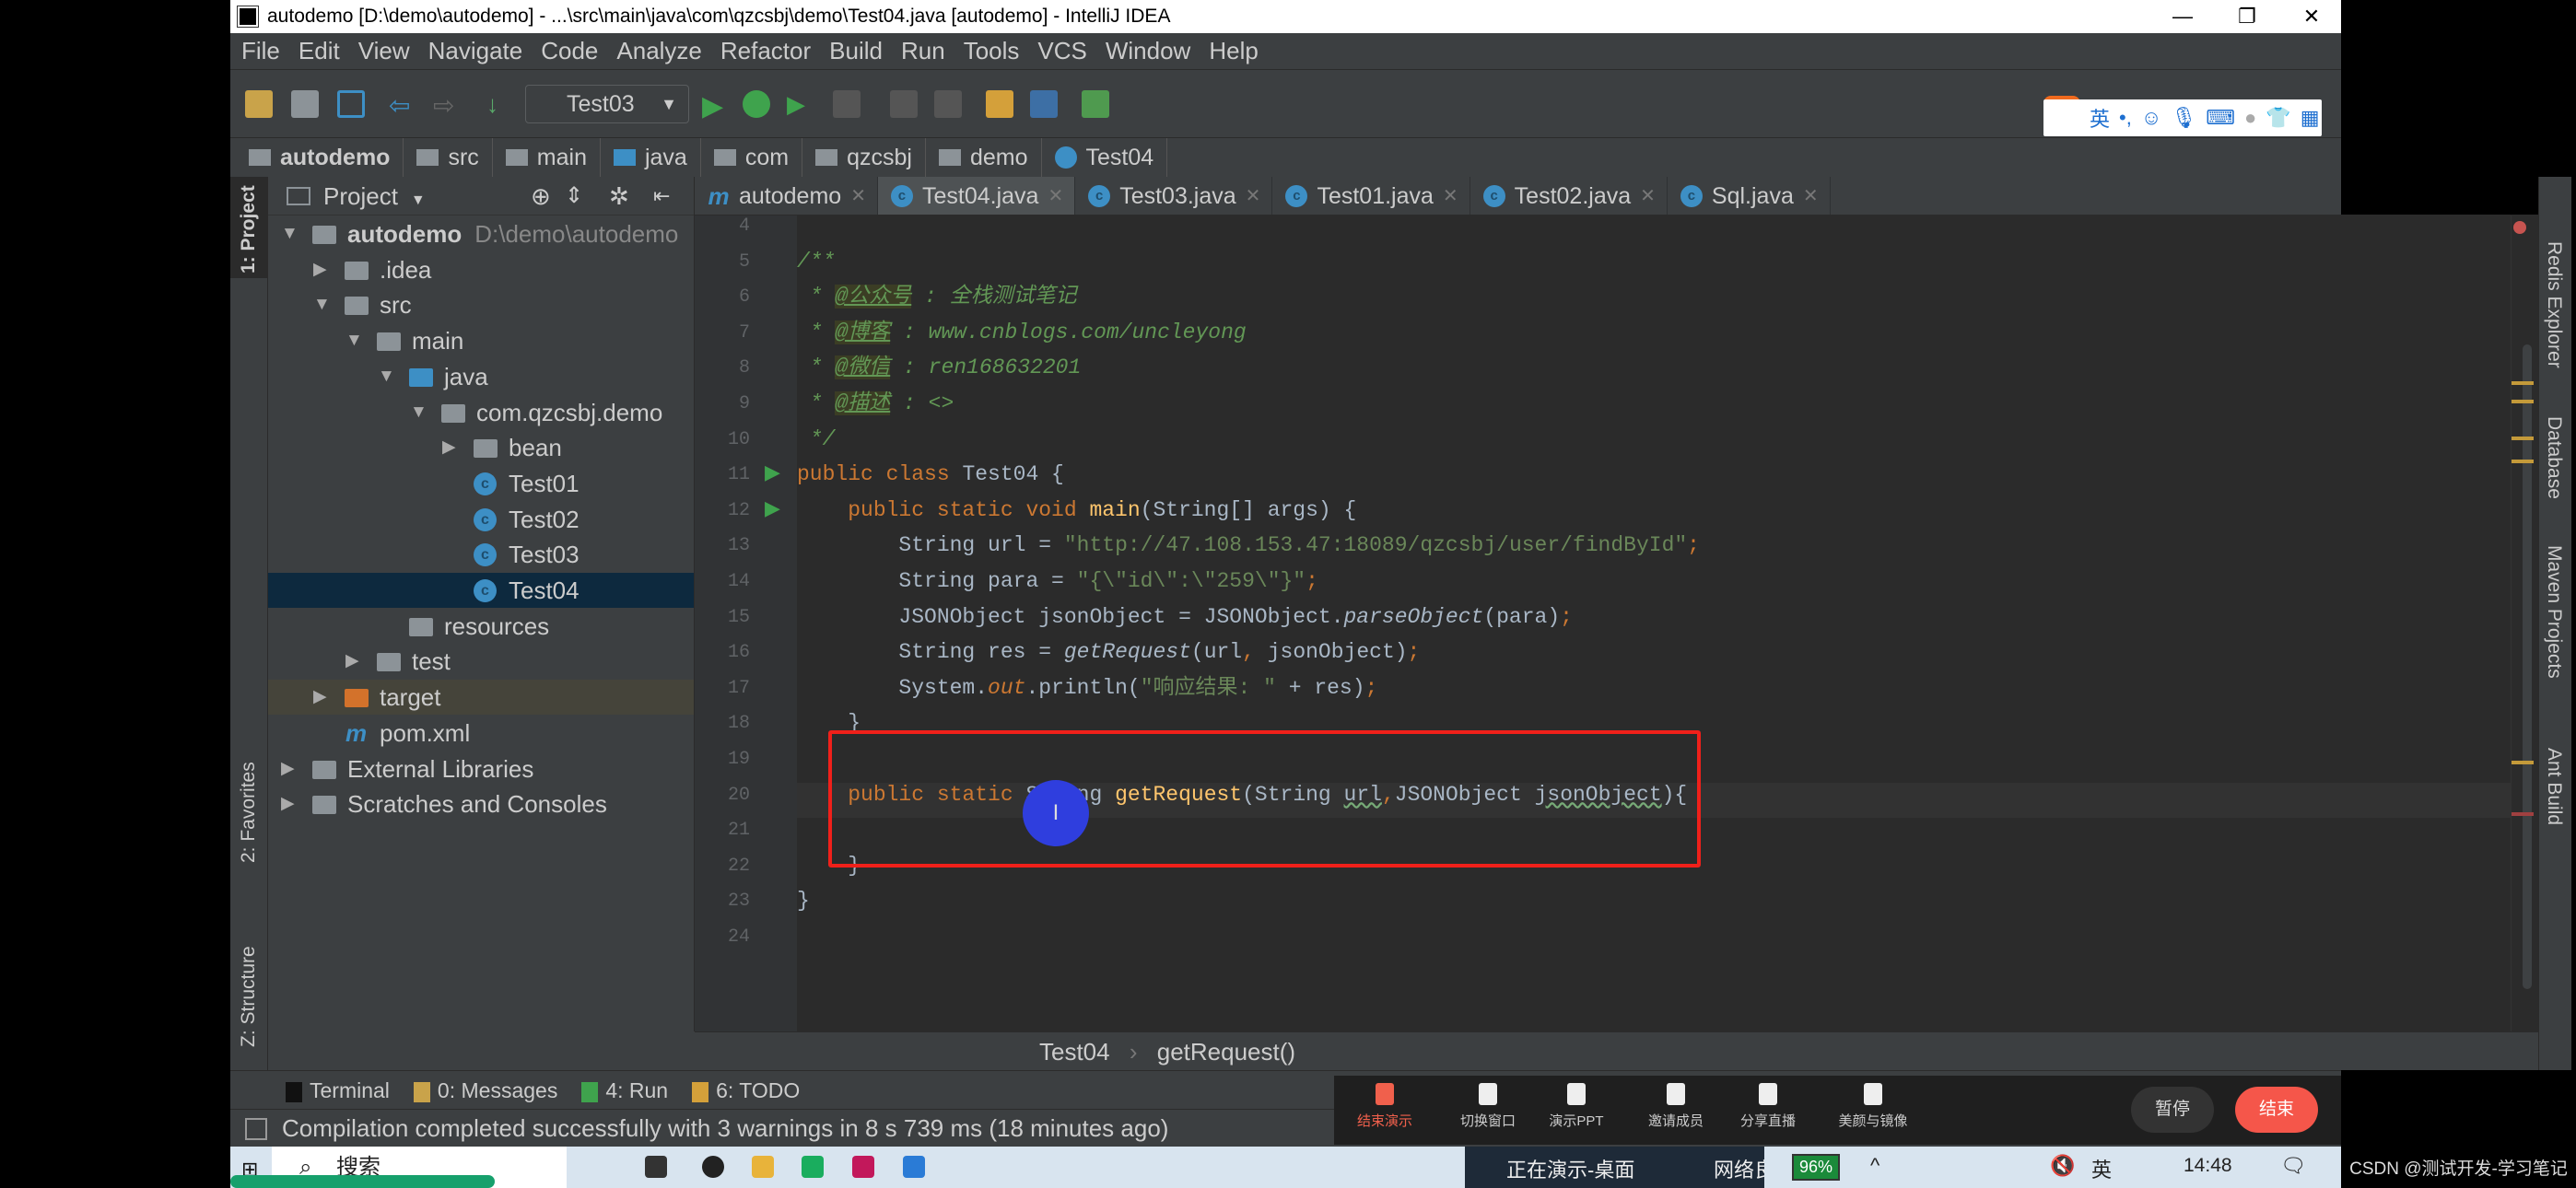 Image resolution: width=2576 pixels, height=1188 pixels. What do you see at coordinates (624, 1090) in the screenshot?
I see `bottom-tab-run: 4: Run` at bounding box center [624, 1090].